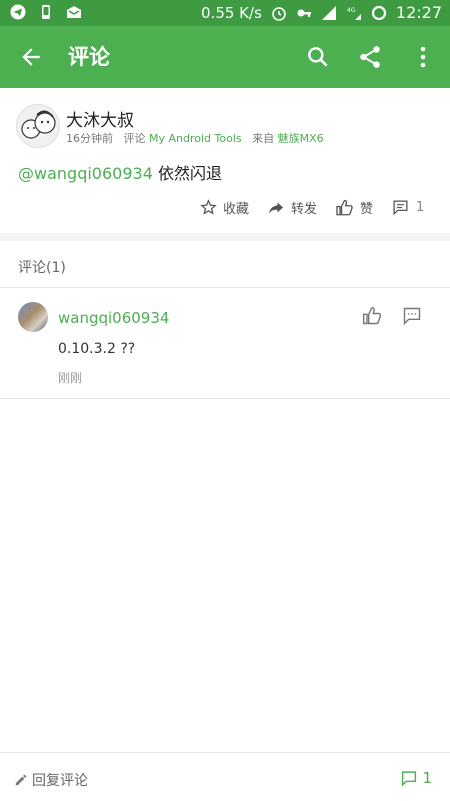  Describe the element at coordinates (263, 138) in the screenshot. I see `source-prefix: 来自` at that location.